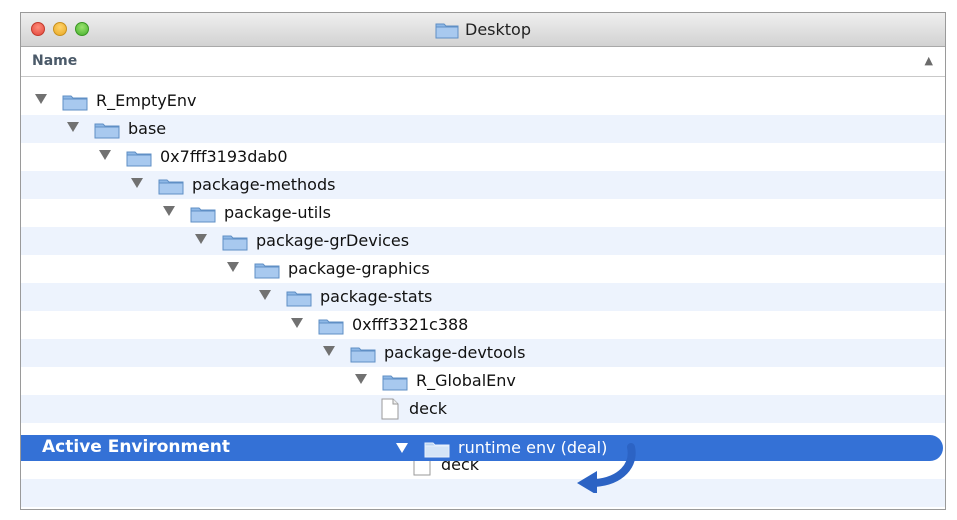  What do you see at coordinates (483, 241) in the screenshot?
I see `list-item: package-grDevices` at bounding box center [483, 241].